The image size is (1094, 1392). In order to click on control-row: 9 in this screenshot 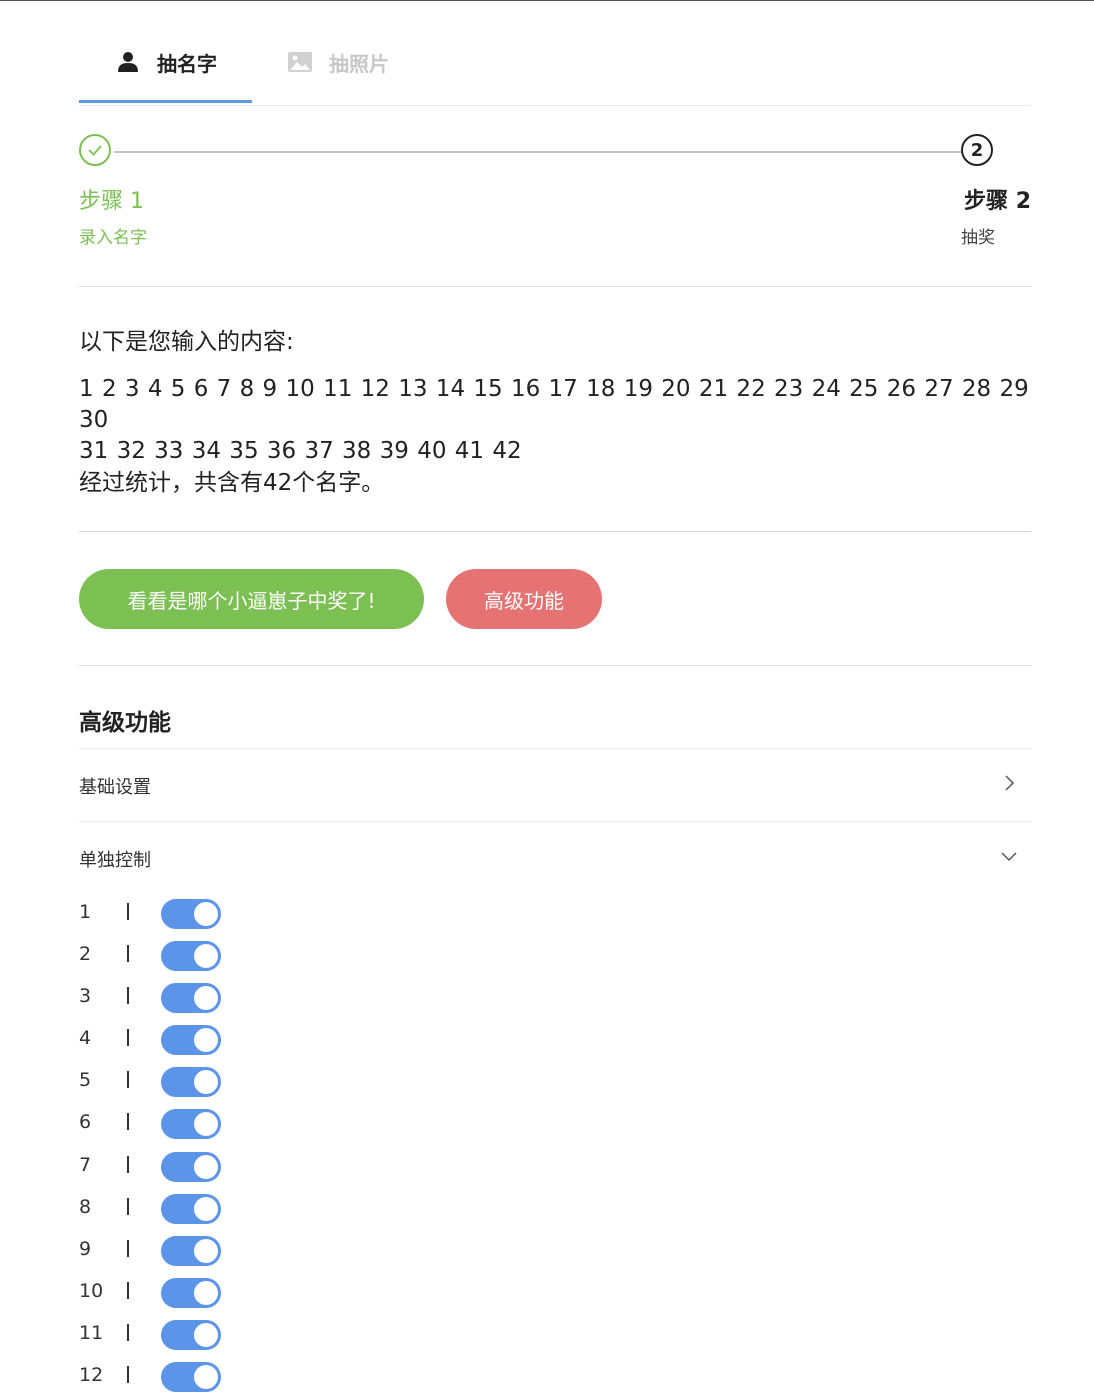, I will do `click(229, 1251)`.